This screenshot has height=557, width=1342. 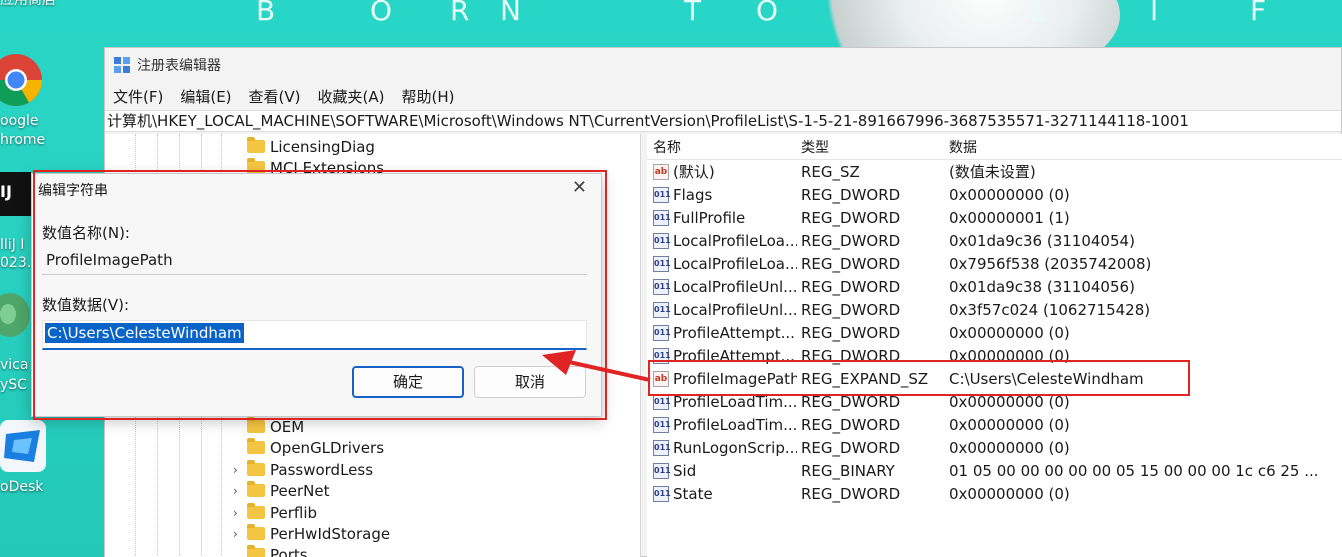 What do you see at coordinates (596, 366) in the screenshot?
I see `annotation-arrow` at bounding box center [596, 366].